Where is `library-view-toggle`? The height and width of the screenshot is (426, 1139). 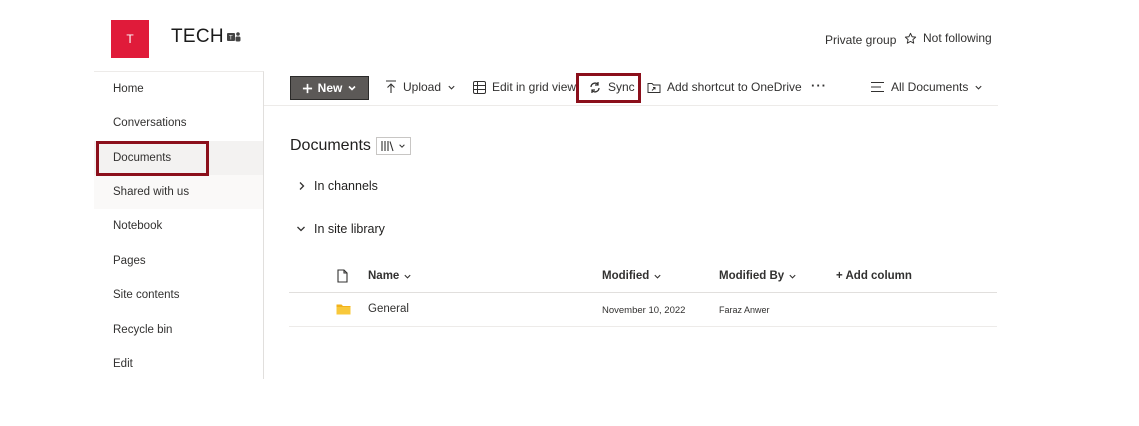
library-view-toggle is located at coordinates (393, 146).